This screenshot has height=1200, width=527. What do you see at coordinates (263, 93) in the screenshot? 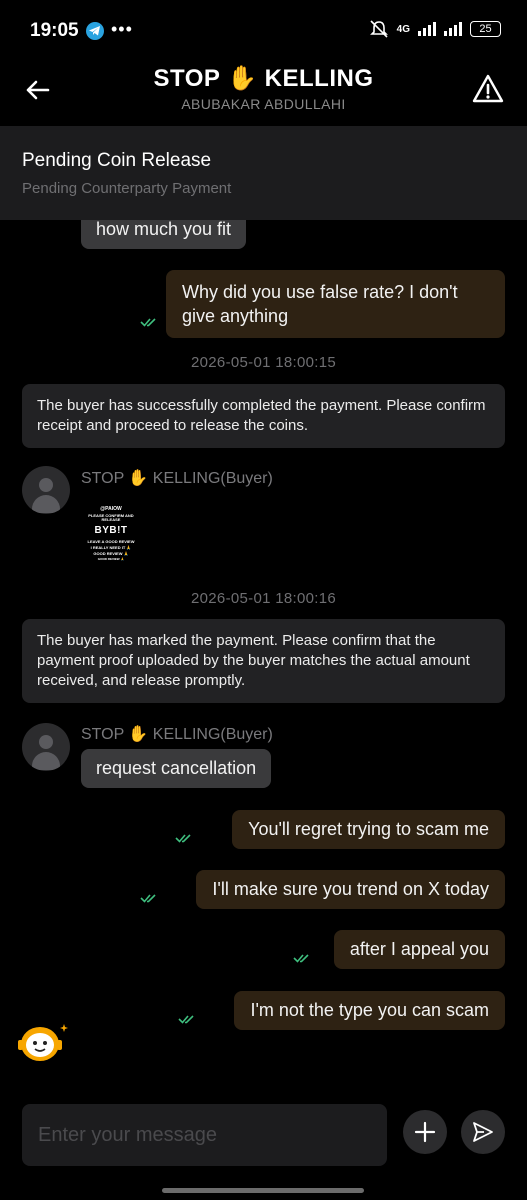
I see `chat-header: STOP ✋ KELLING ABUBAKAR ABDULLAHI` at bounding box center [263, 93].